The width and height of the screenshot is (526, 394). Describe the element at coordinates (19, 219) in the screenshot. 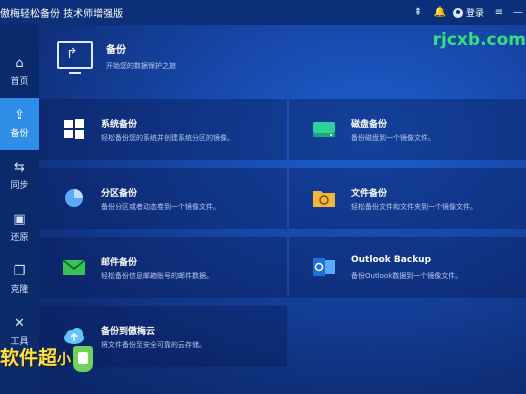

I see `restore-icon: ▣` at that location.